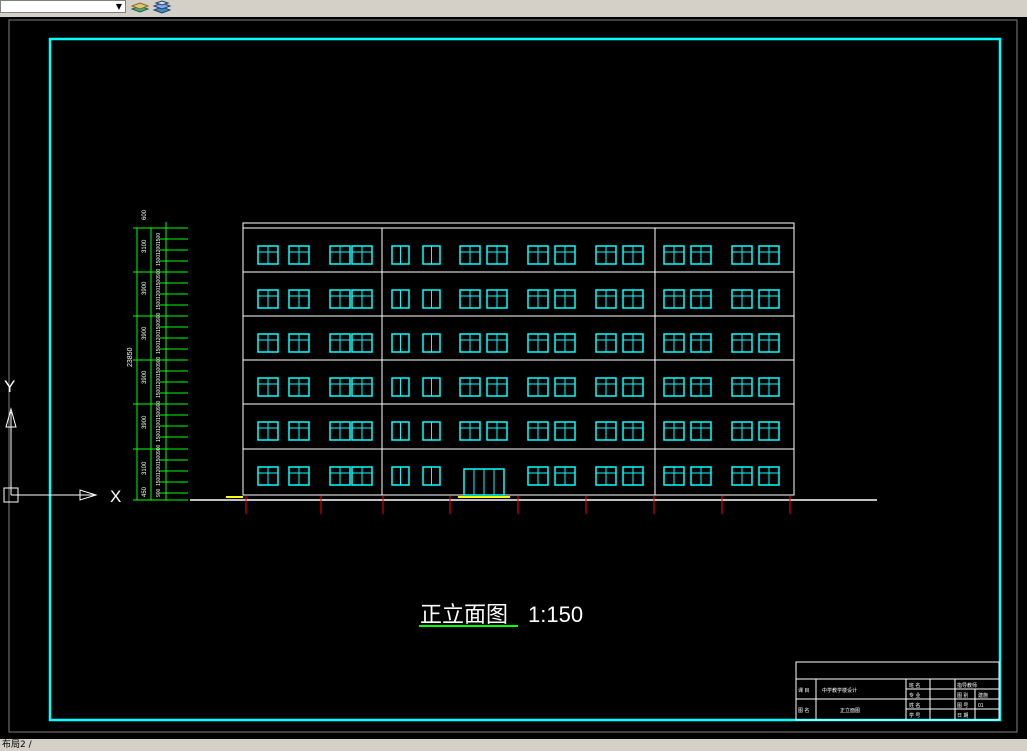 The image size is (1027, 751). I want to click on layer-manager-icon, so click(162, 7).